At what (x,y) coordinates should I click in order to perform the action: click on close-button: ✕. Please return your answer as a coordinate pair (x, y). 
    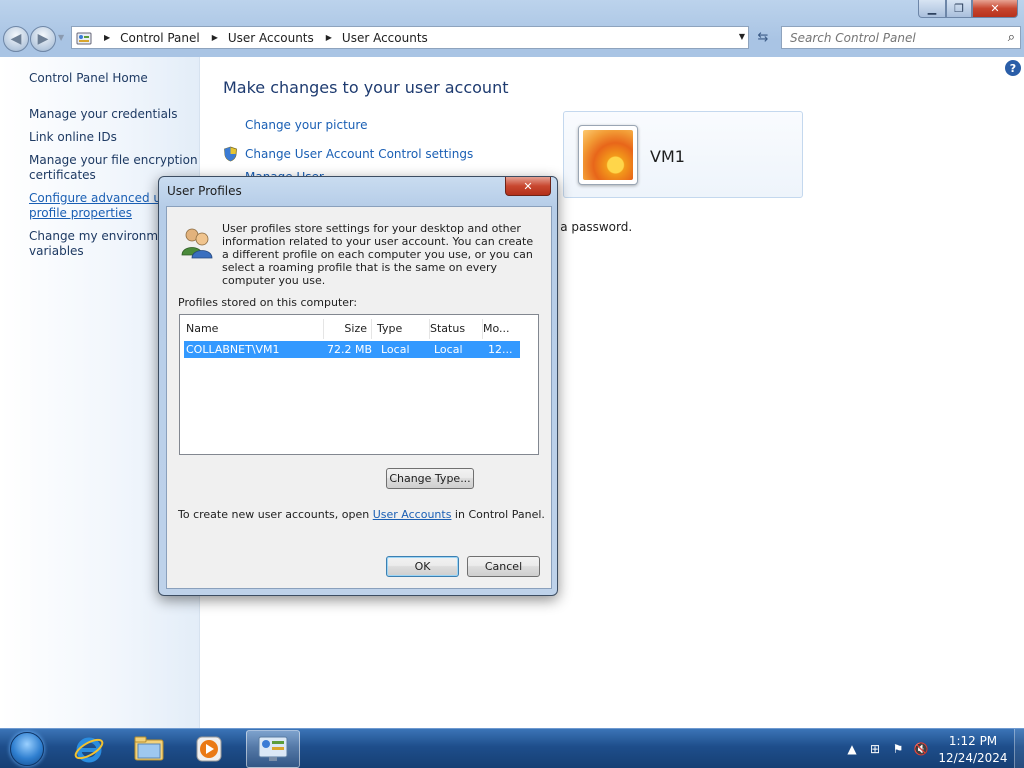
    Looking at the image, I should click on (995, 9).